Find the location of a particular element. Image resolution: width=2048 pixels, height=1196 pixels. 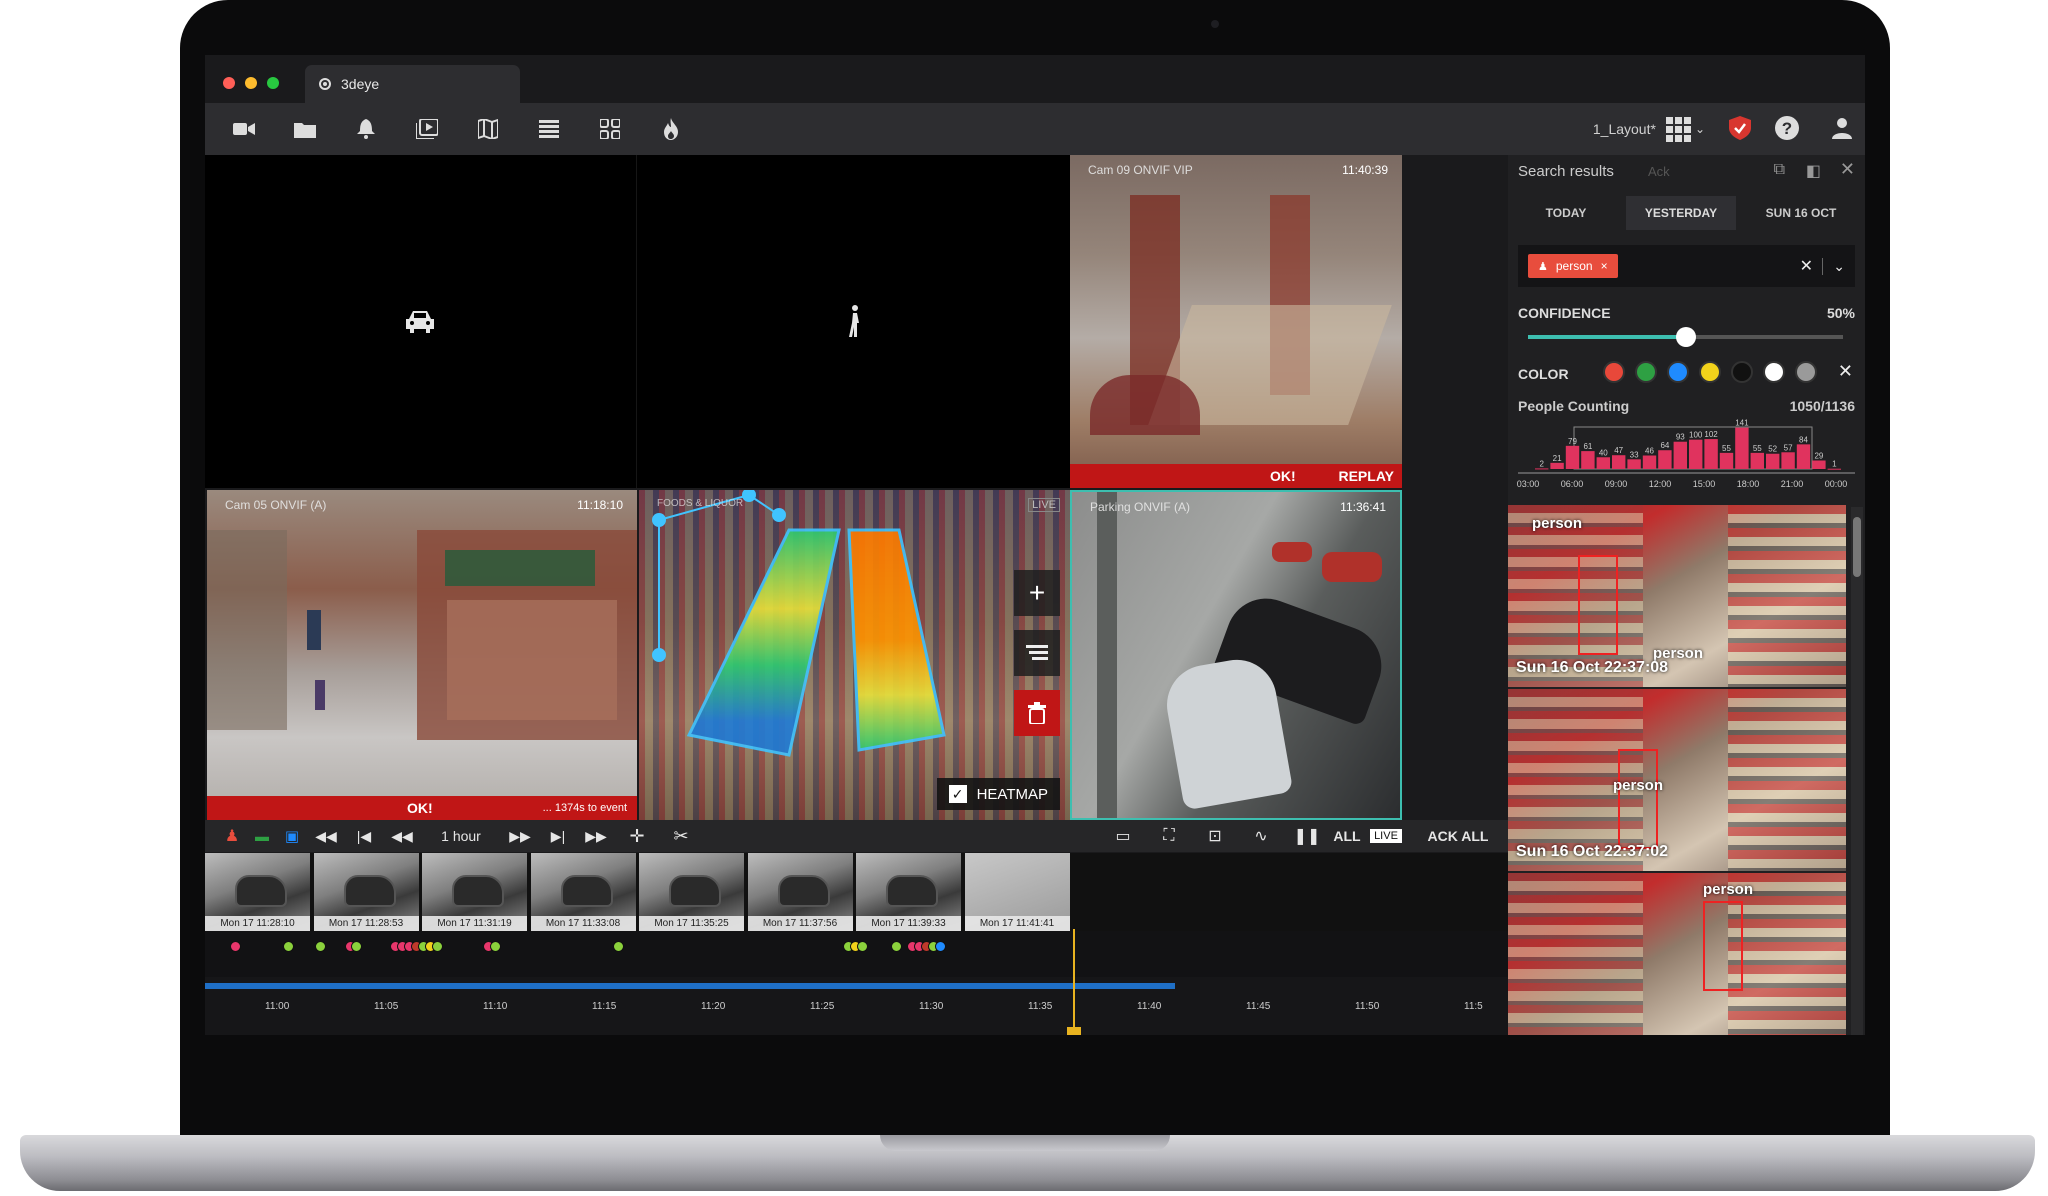

map-icon is located at coordinates (487, 129).